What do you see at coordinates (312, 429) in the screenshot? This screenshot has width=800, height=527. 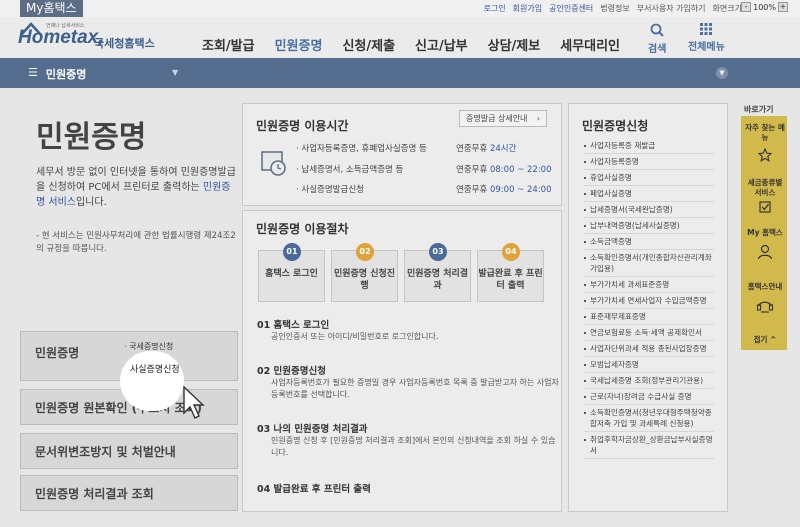 I see `procedure-detail-heading: 03 나의 민원증명 처리결과` at bounding box center [312, 429].